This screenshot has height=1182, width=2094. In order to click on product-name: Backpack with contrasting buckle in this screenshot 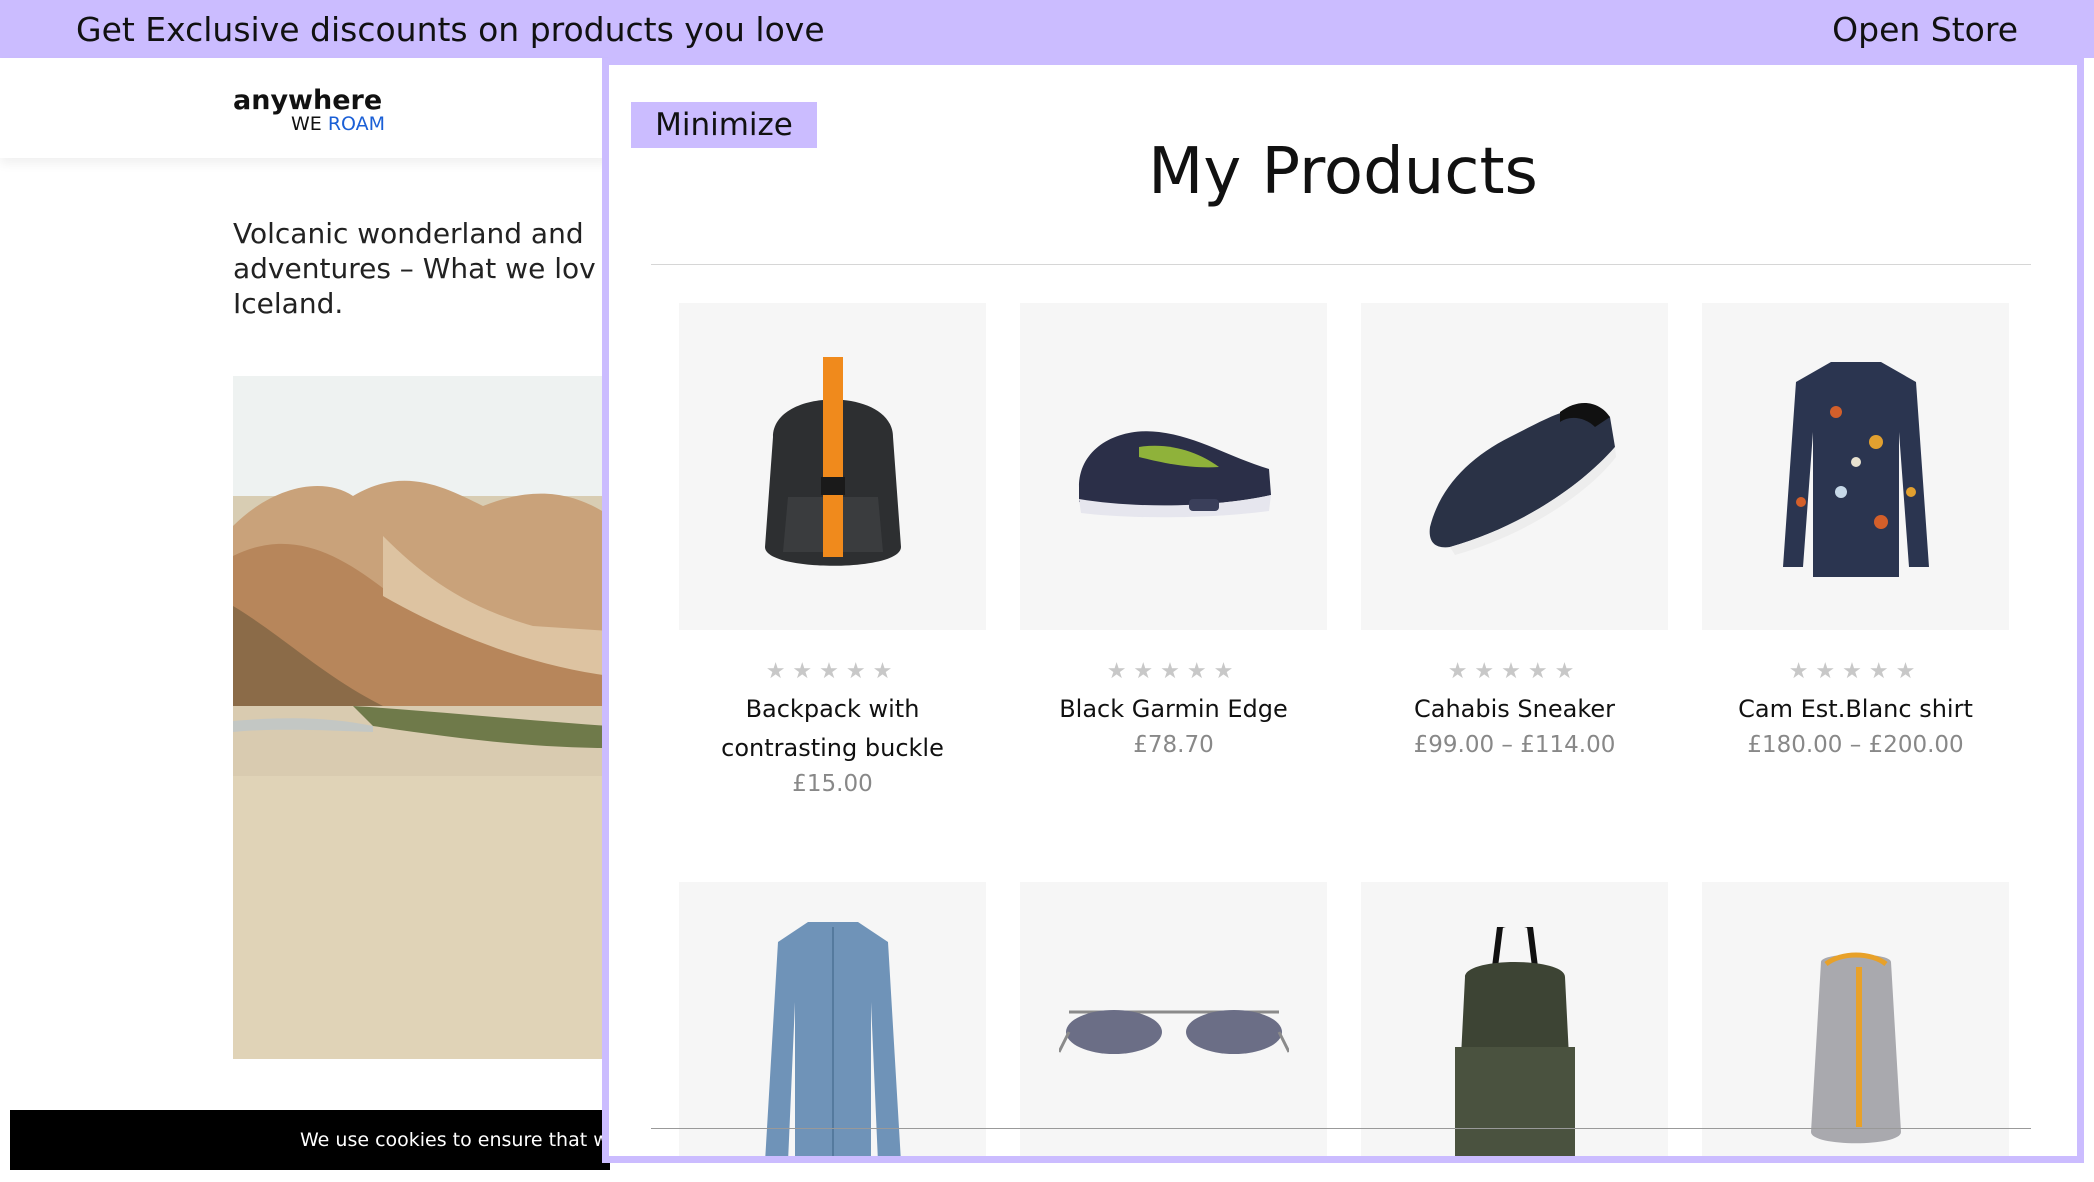, I will do `click(832, 729)`.